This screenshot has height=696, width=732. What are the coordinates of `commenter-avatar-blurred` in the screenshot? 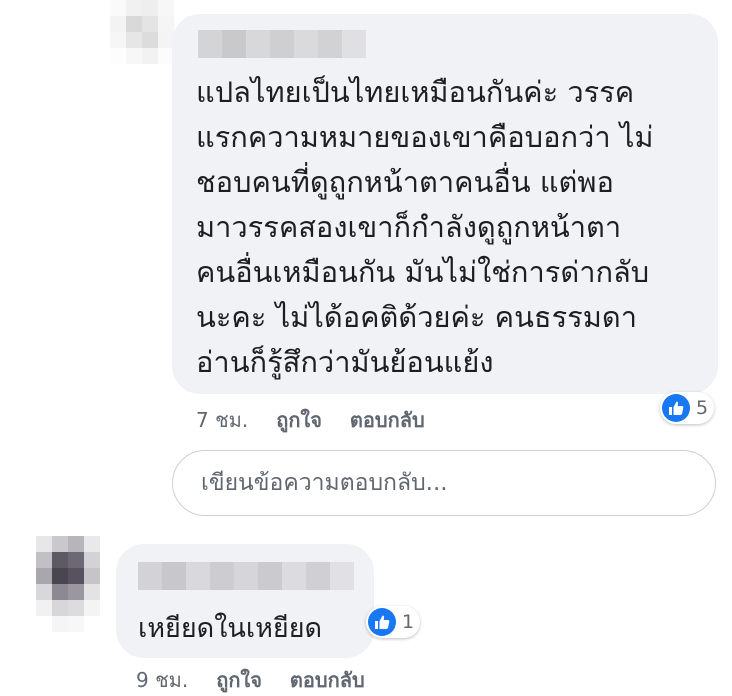 It's located at (142, 32).